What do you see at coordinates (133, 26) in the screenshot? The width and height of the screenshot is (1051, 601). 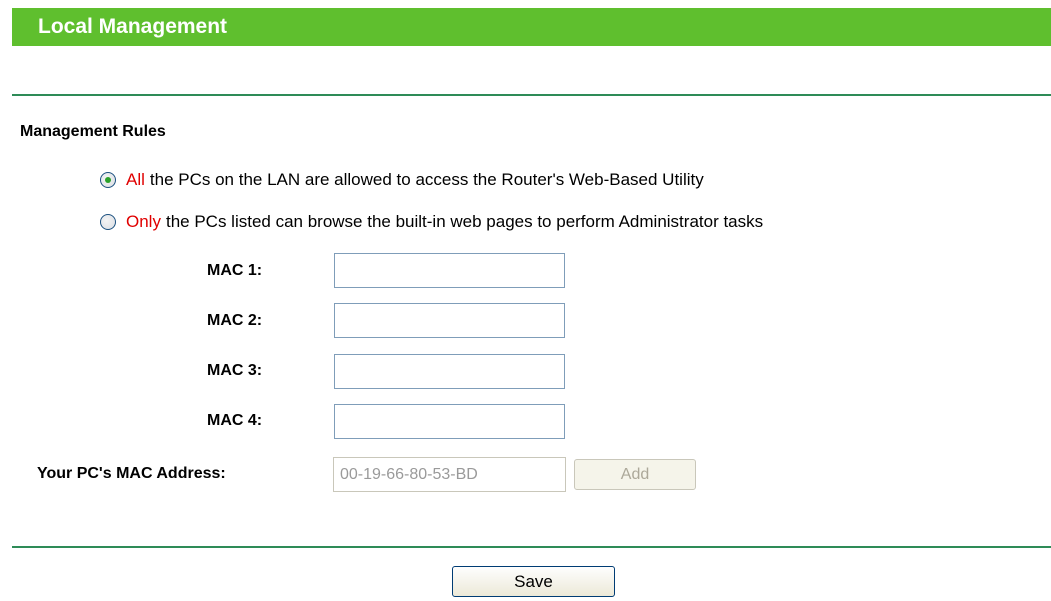 I see `page-title: Local Management` at bounding box center [133, 26].